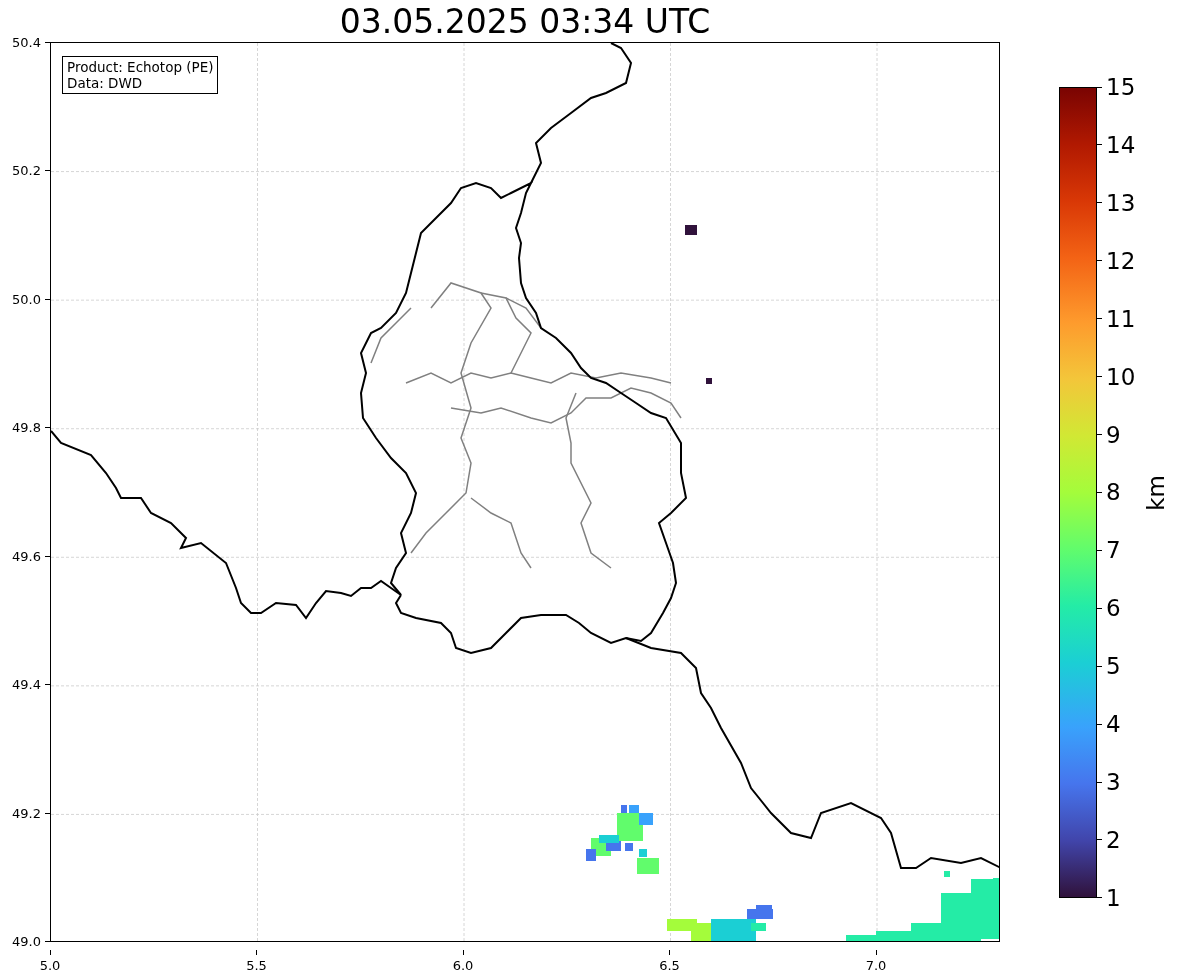 Image resolution: width=1178 pixels, height=976 pixels. I want to click on y-axis-label: 49.8, so click(26, 428).